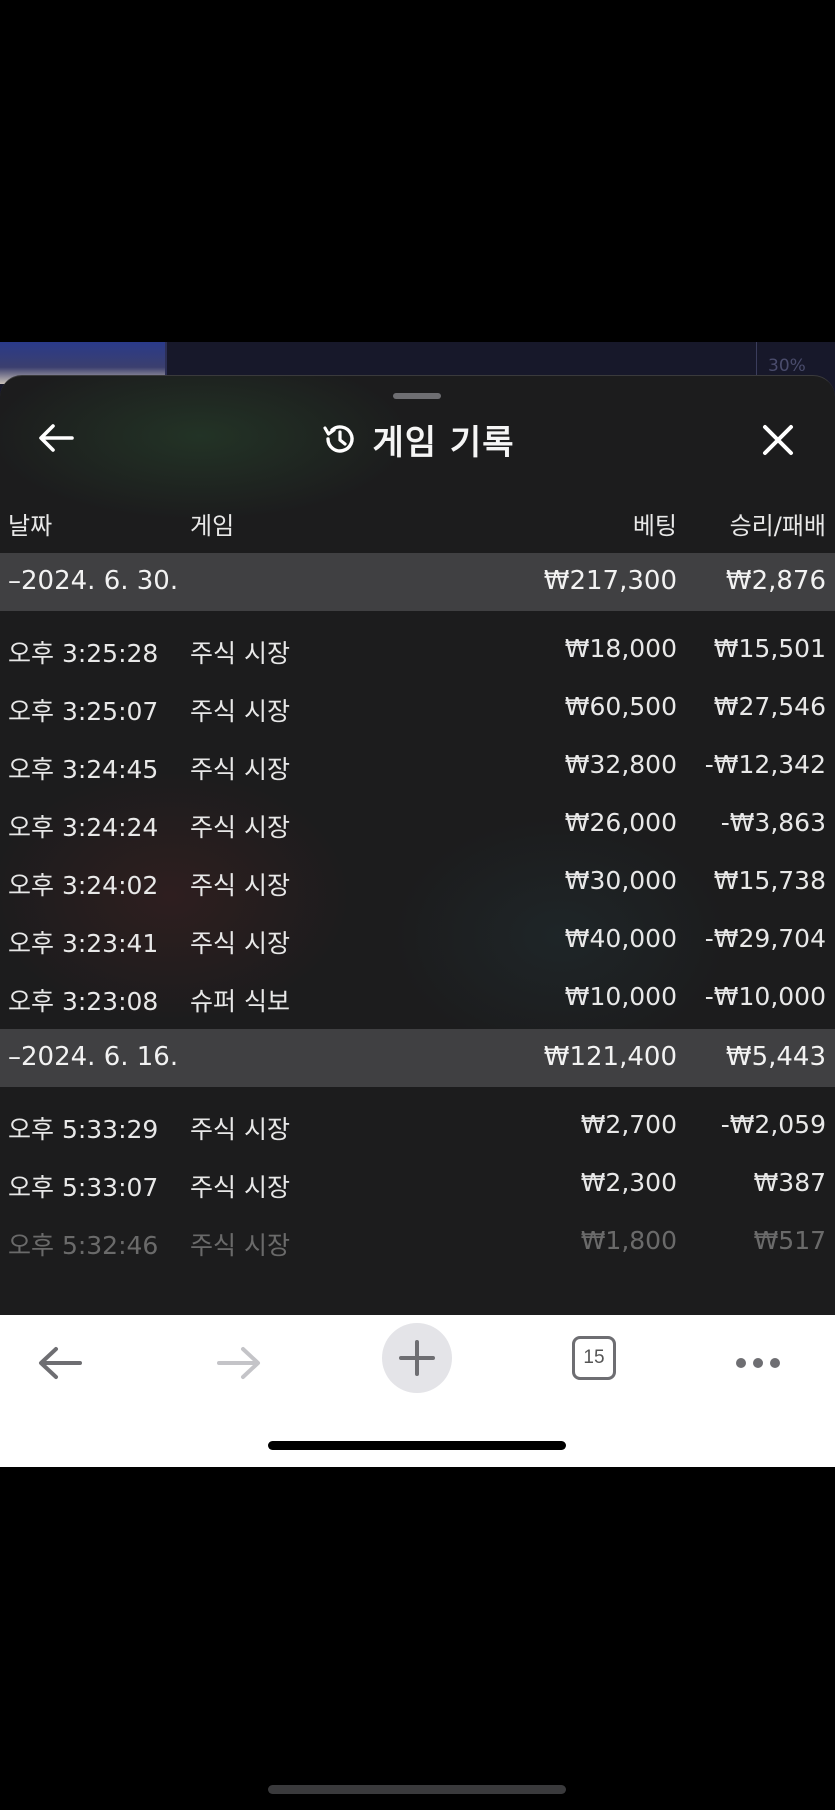 The height and width of the screenshot is (1810, 835). I want to click on group-bet-total: ₩217,300, so click(610, 581).